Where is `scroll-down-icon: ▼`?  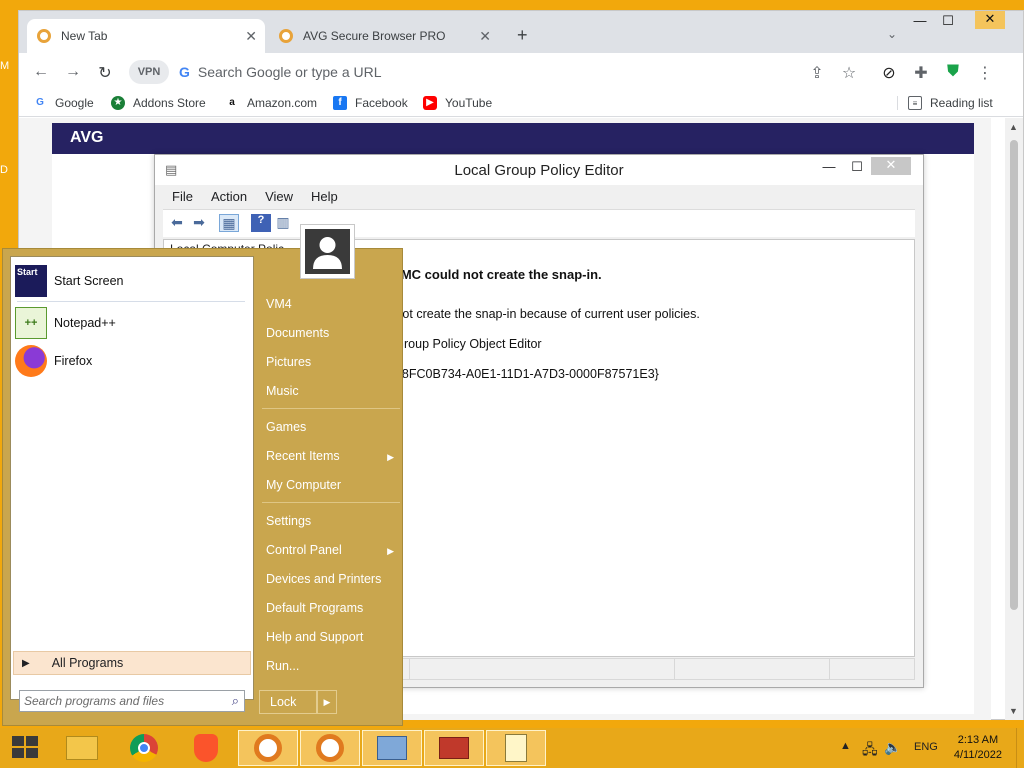 scroll-down-icon: ▼ is located at coordinates (1013, 711).